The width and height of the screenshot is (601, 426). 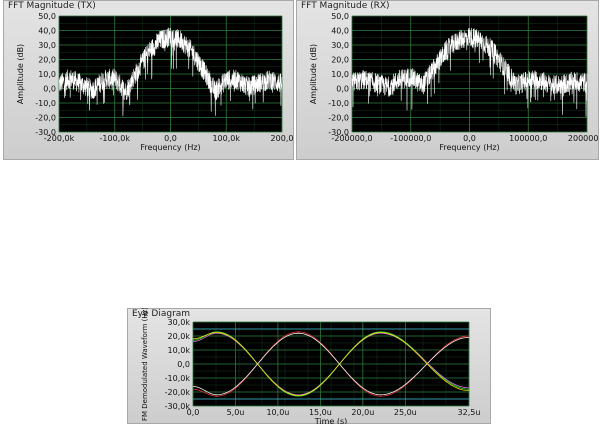 I want to click on x-tick-label: 25,0u, so click(x=405, y=412).